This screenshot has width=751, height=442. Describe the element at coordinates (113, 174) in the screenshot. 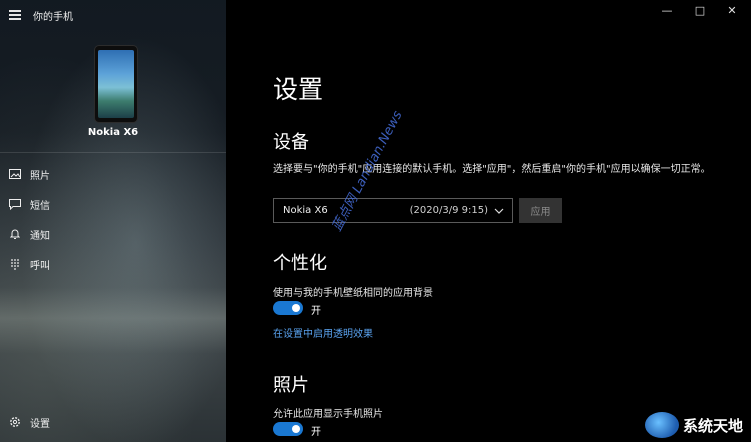

I see `sidebar-item-photos: 照片` at that location.